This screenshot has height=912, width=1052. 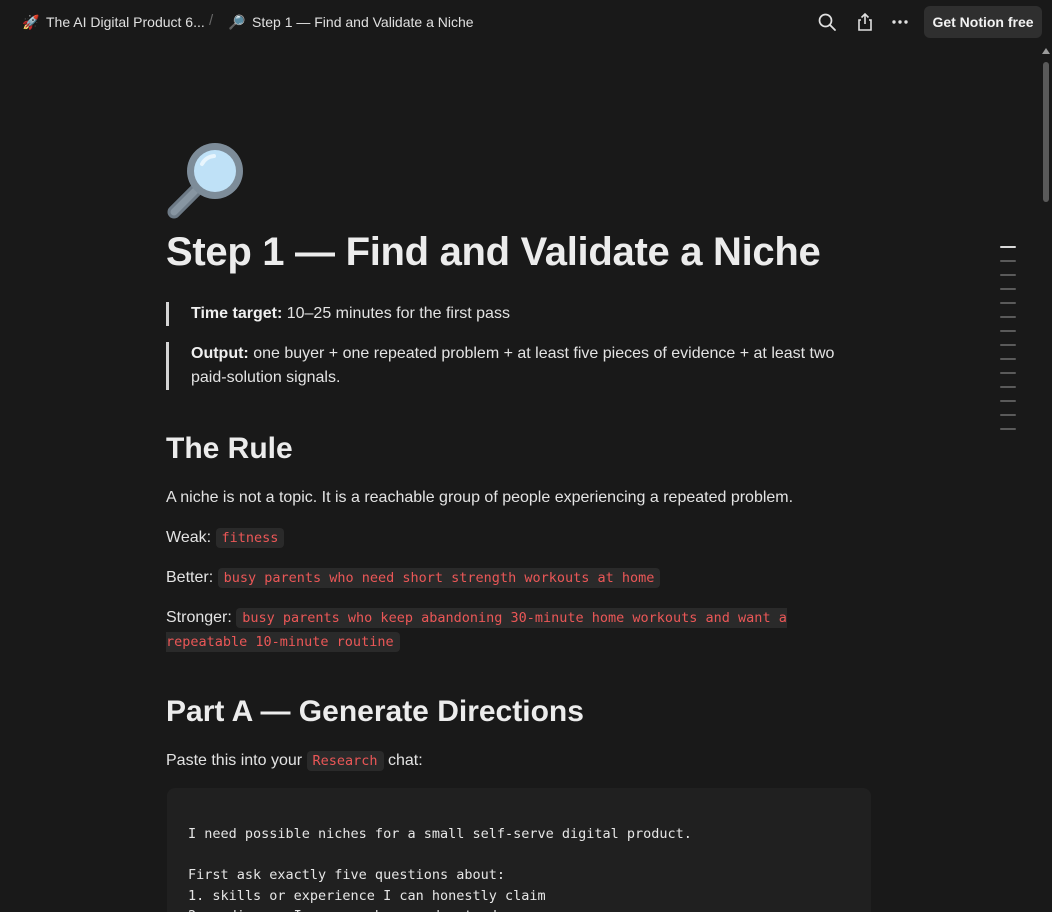 What do you see at coordinates (31, 21) in the screenshot?
I see `rocket-icon: 🚀` at bounding box center [31, 21].